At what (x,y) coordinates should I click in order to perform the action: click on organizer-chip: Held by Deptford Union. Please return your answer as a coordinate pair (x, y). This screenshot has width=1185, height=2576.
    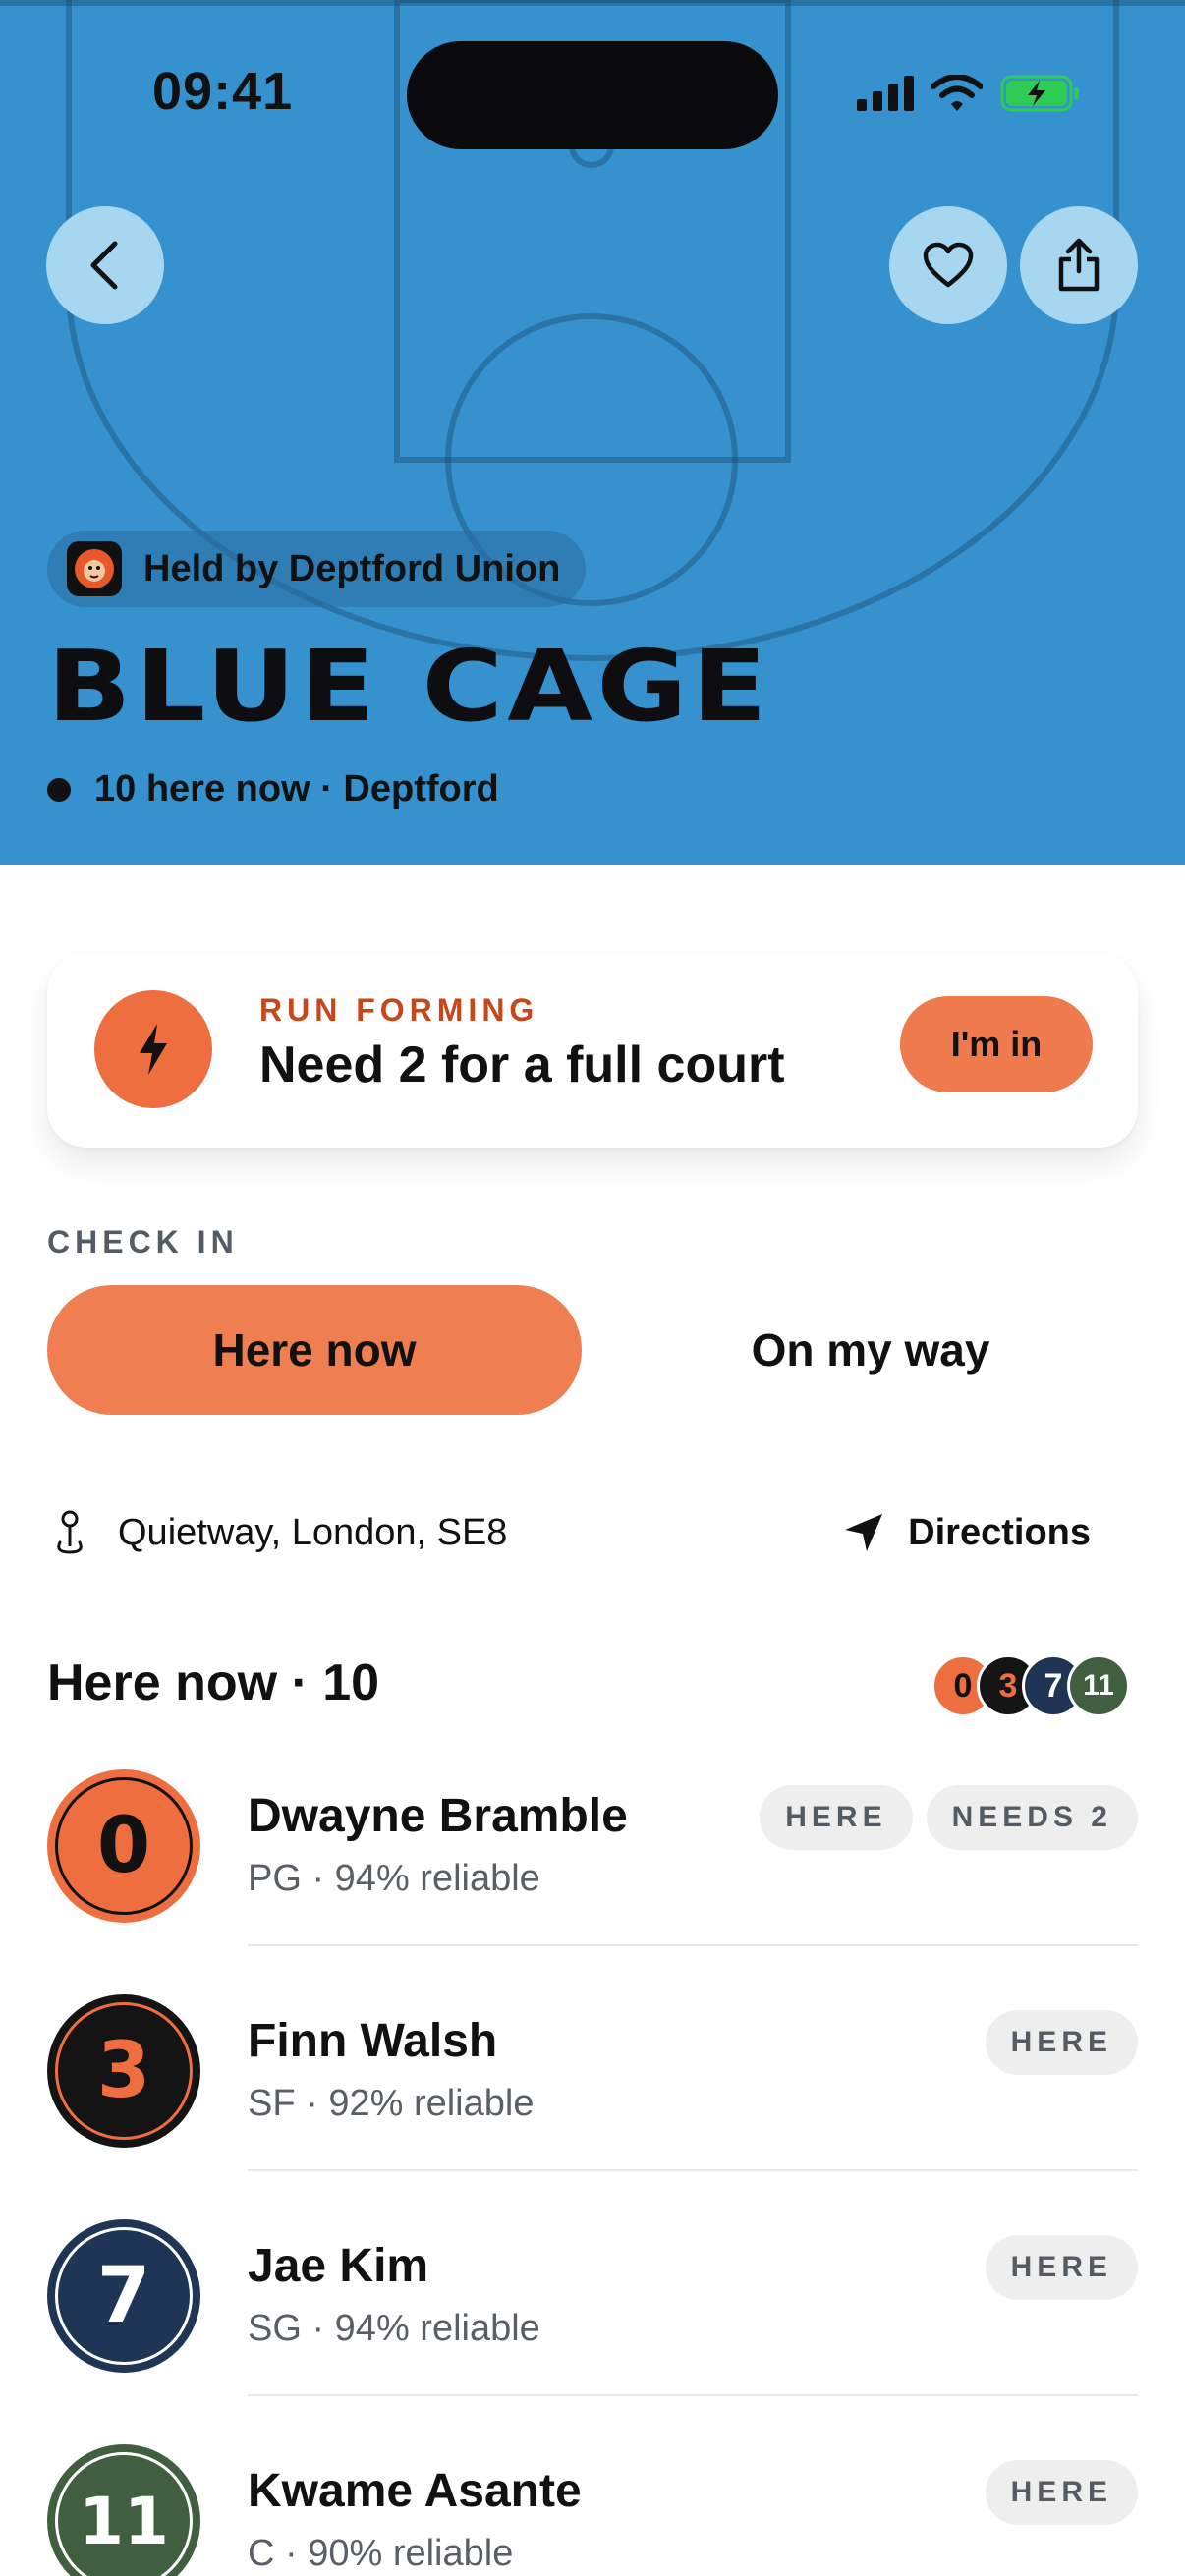
    Looking at the image, I should click on (317, 569).